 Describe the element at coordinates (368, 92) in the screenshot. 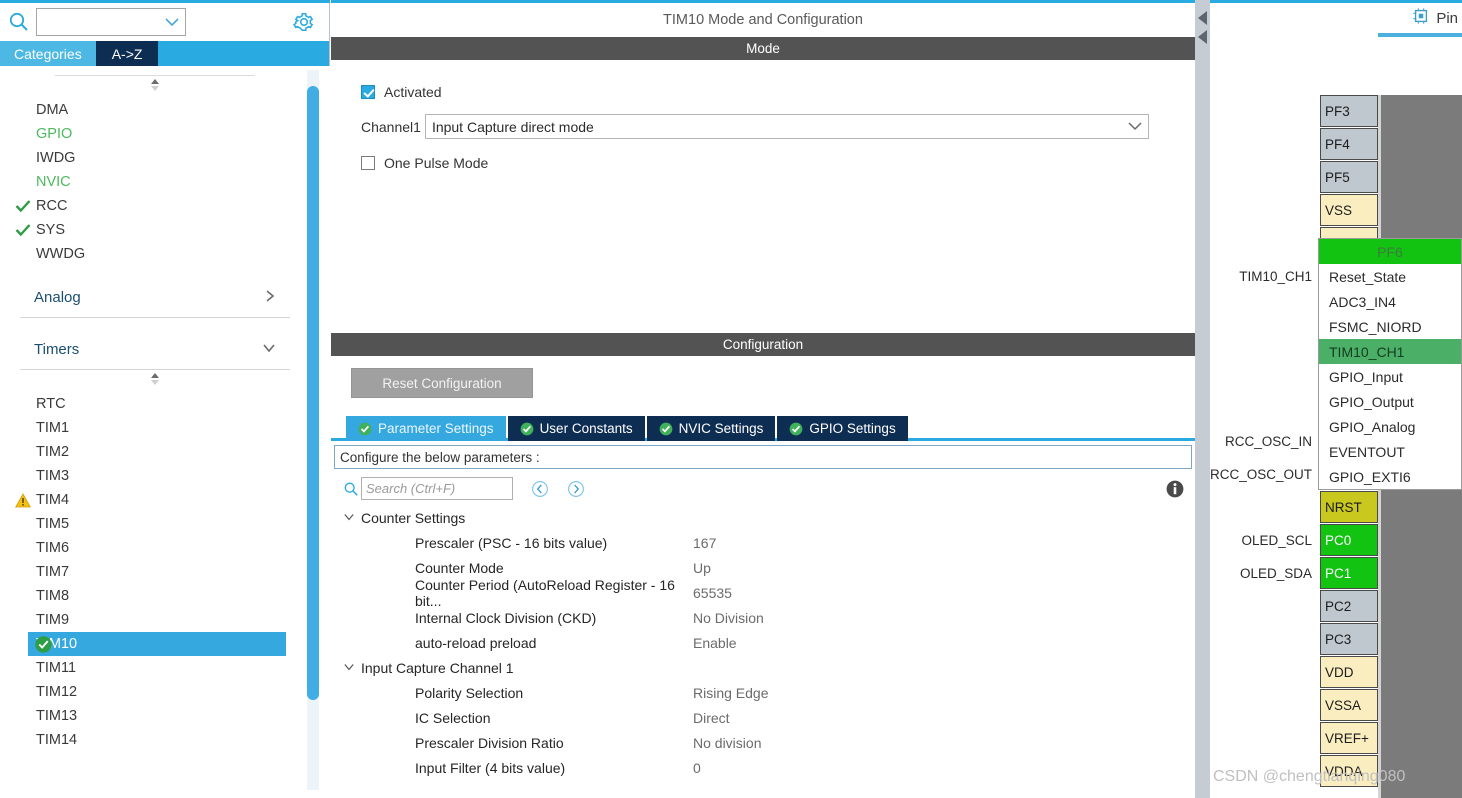

I see `activated-checkbox` at that location.